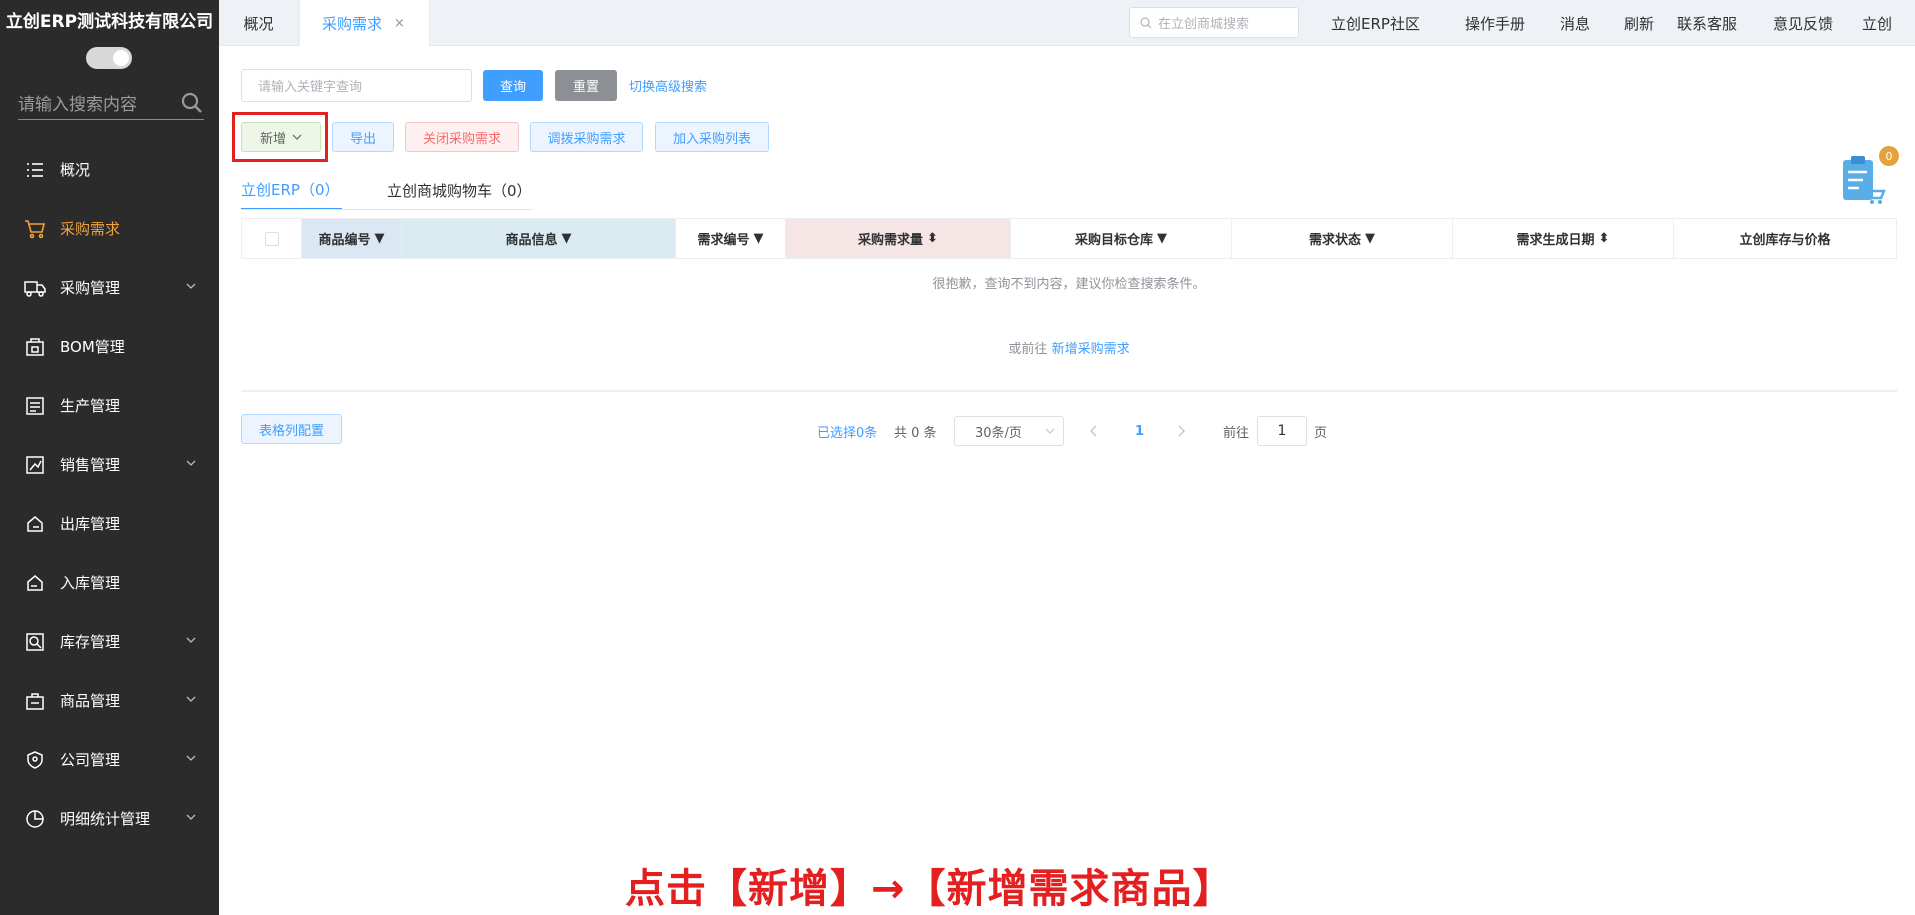 This screenshot has height=915, width=1915. What do you see at coordinates (35, 701) in the screenshot?
I see `goods-icon` at bounding box center [35, 701].